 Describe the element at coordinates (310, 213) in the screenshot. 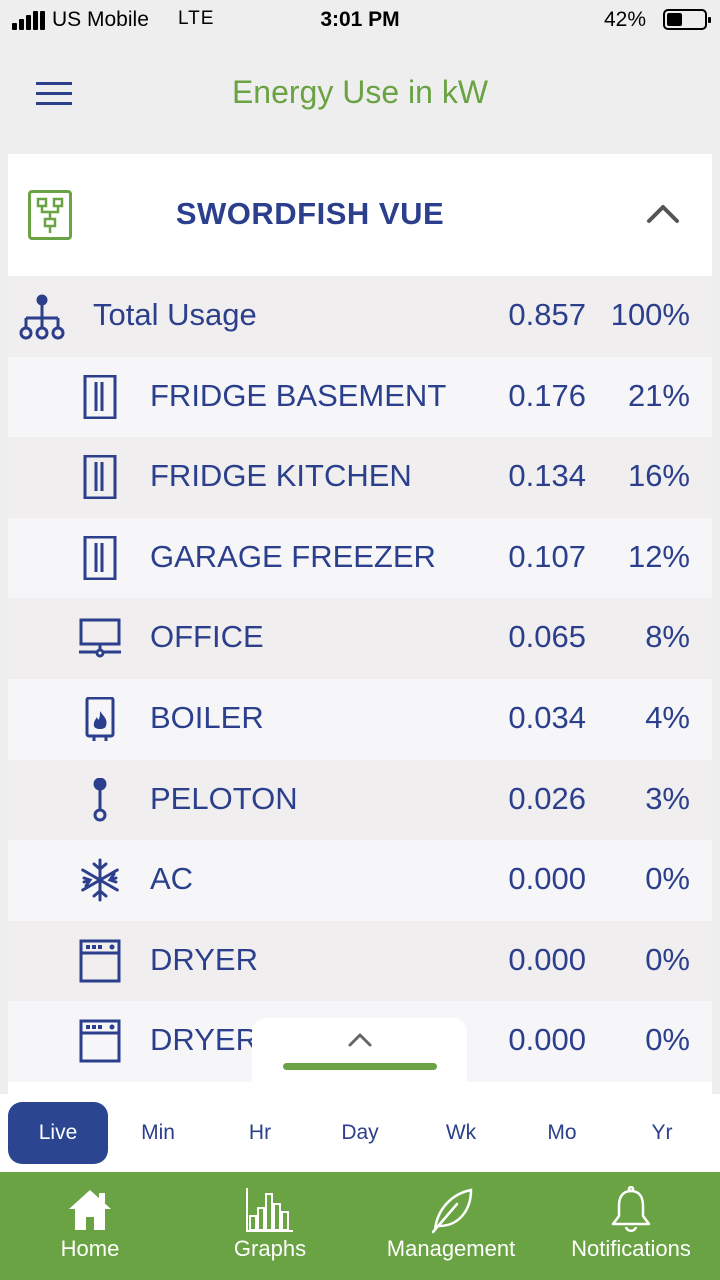

I see `device-name: SWORDFISH VUE` at that location.